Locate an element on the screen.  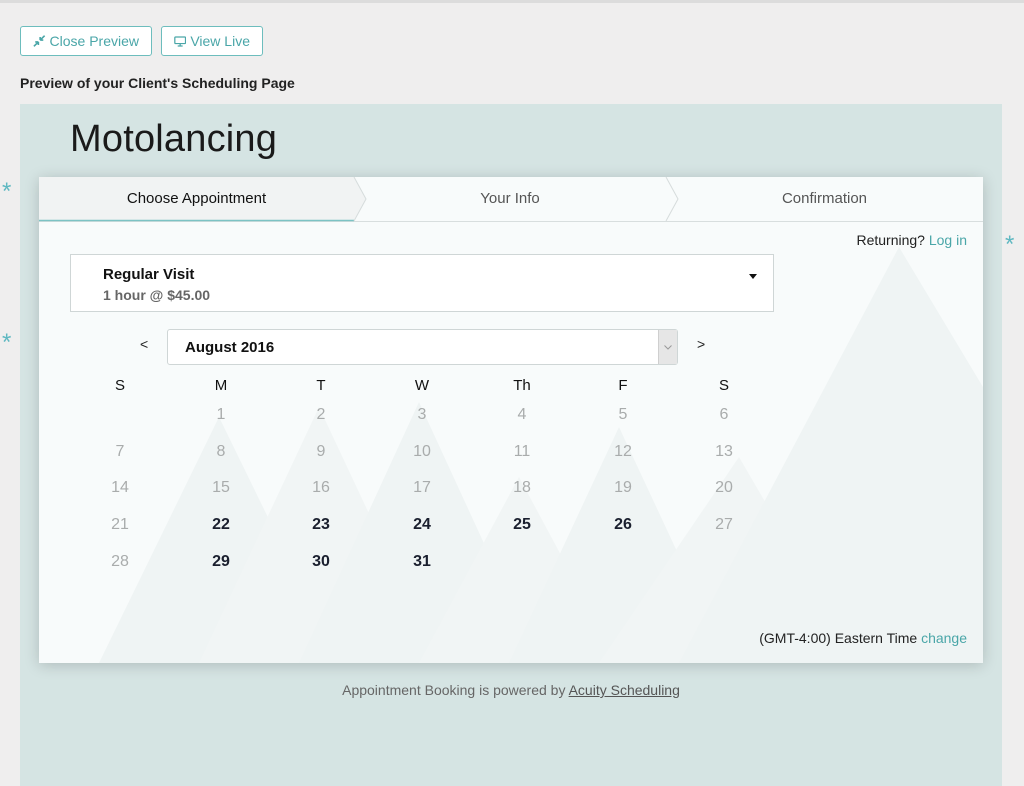
close-preview-label: Close Preview is located at coordinates (94, 41).